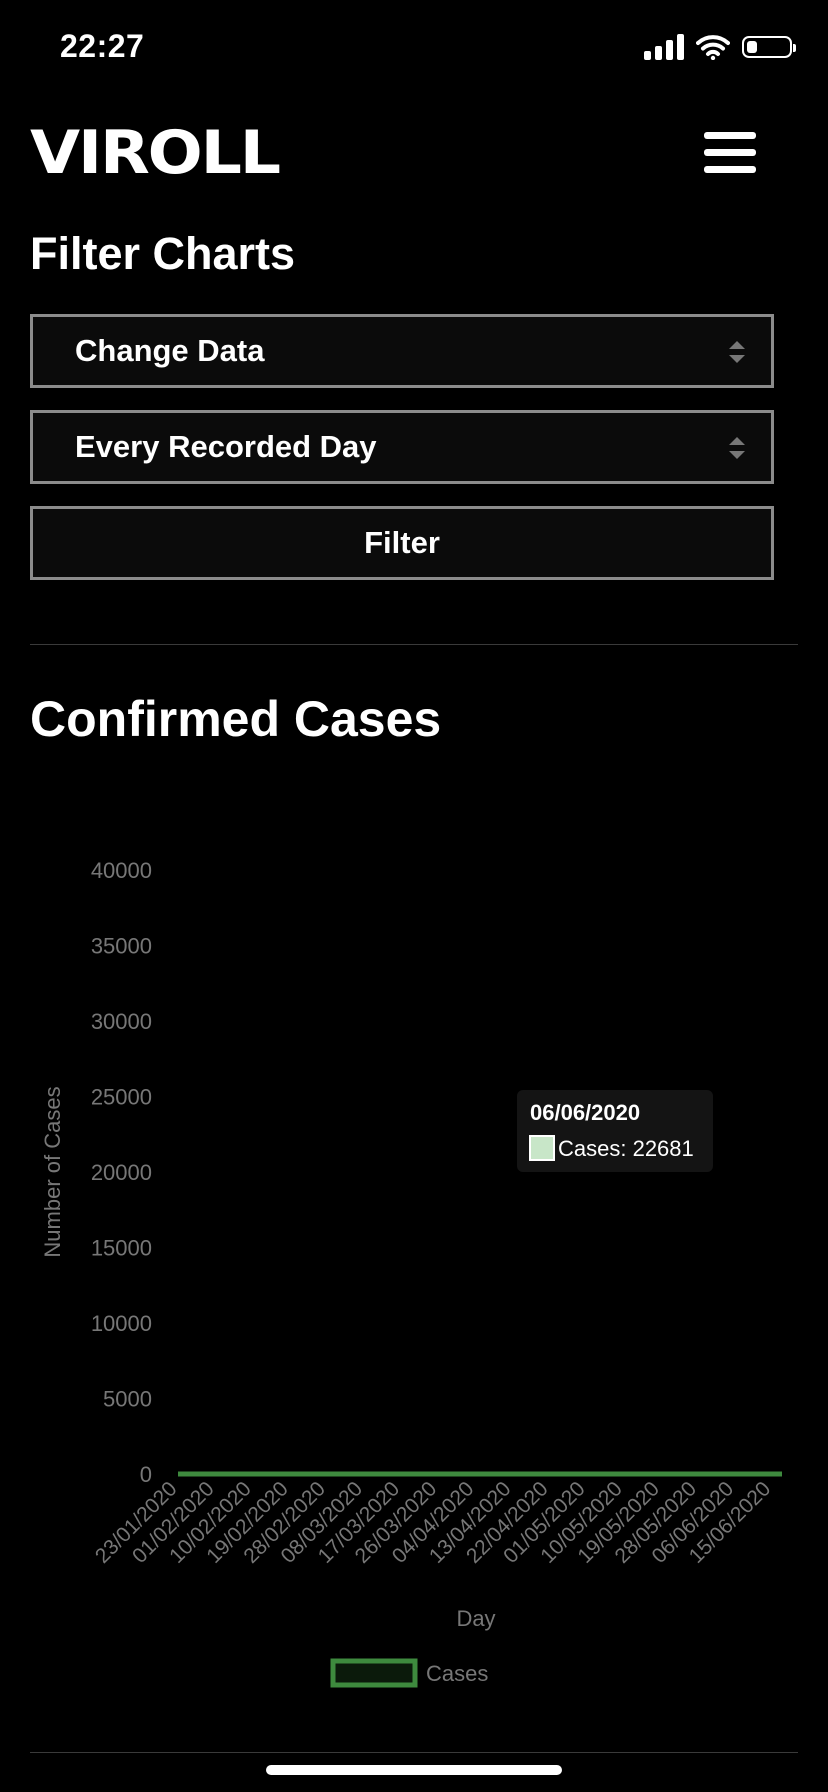 The width and height of the screenshot is (828, 1792). I want to click on viroll-logo: VIROLL, so click(155, 153).